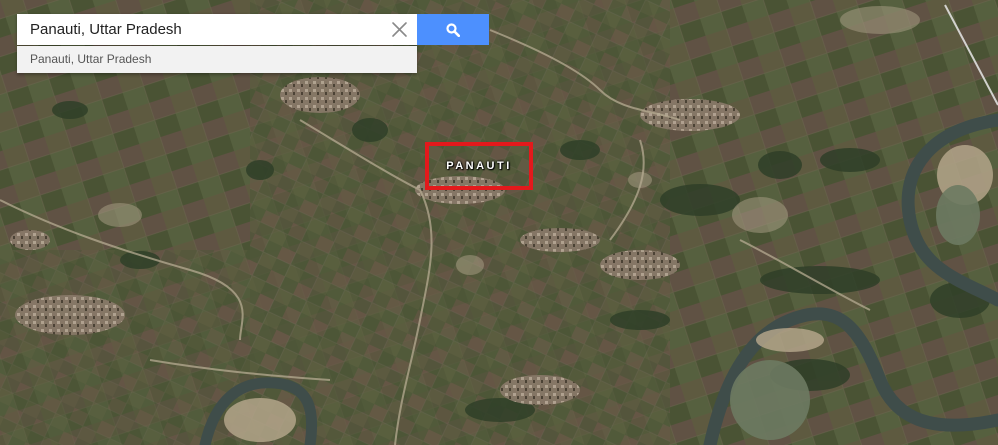  I want to click on place-marker: PANAUTI, so click(479, 166).